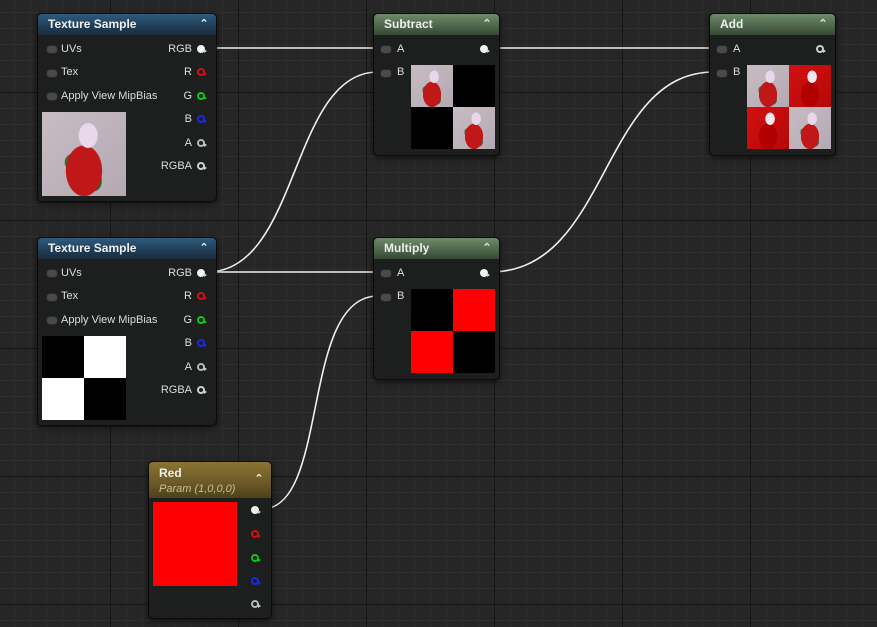 The image size is (877, 627). I want to click on add-node: Add ⌃ A B, so click(772, 84).